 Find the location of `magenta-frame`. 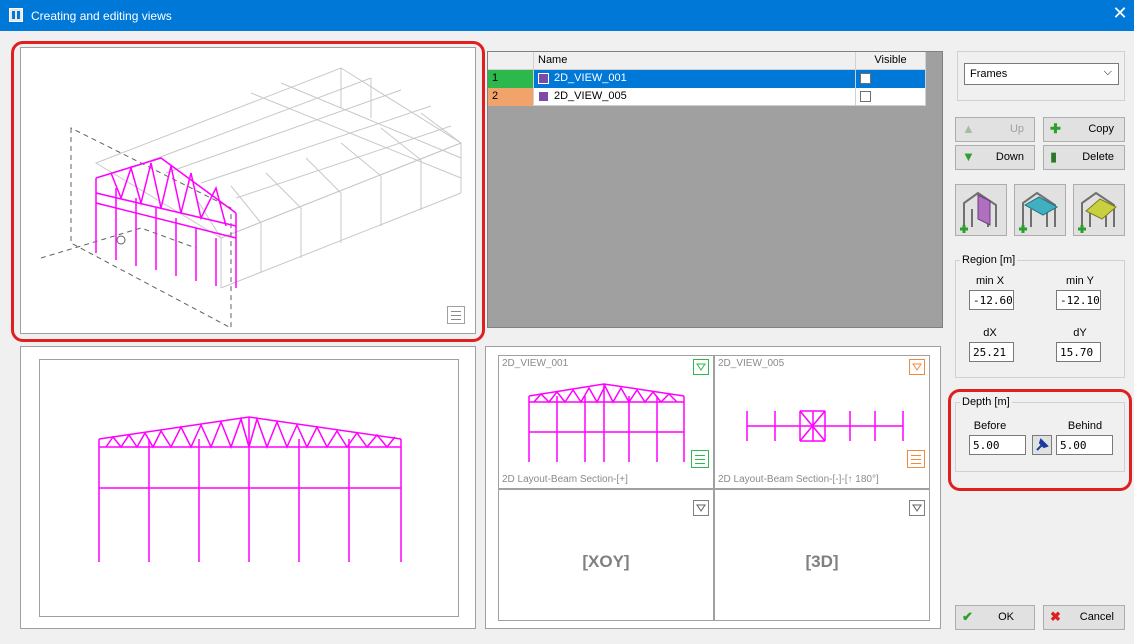

magenta-frame is located at coordinates (166, 222).